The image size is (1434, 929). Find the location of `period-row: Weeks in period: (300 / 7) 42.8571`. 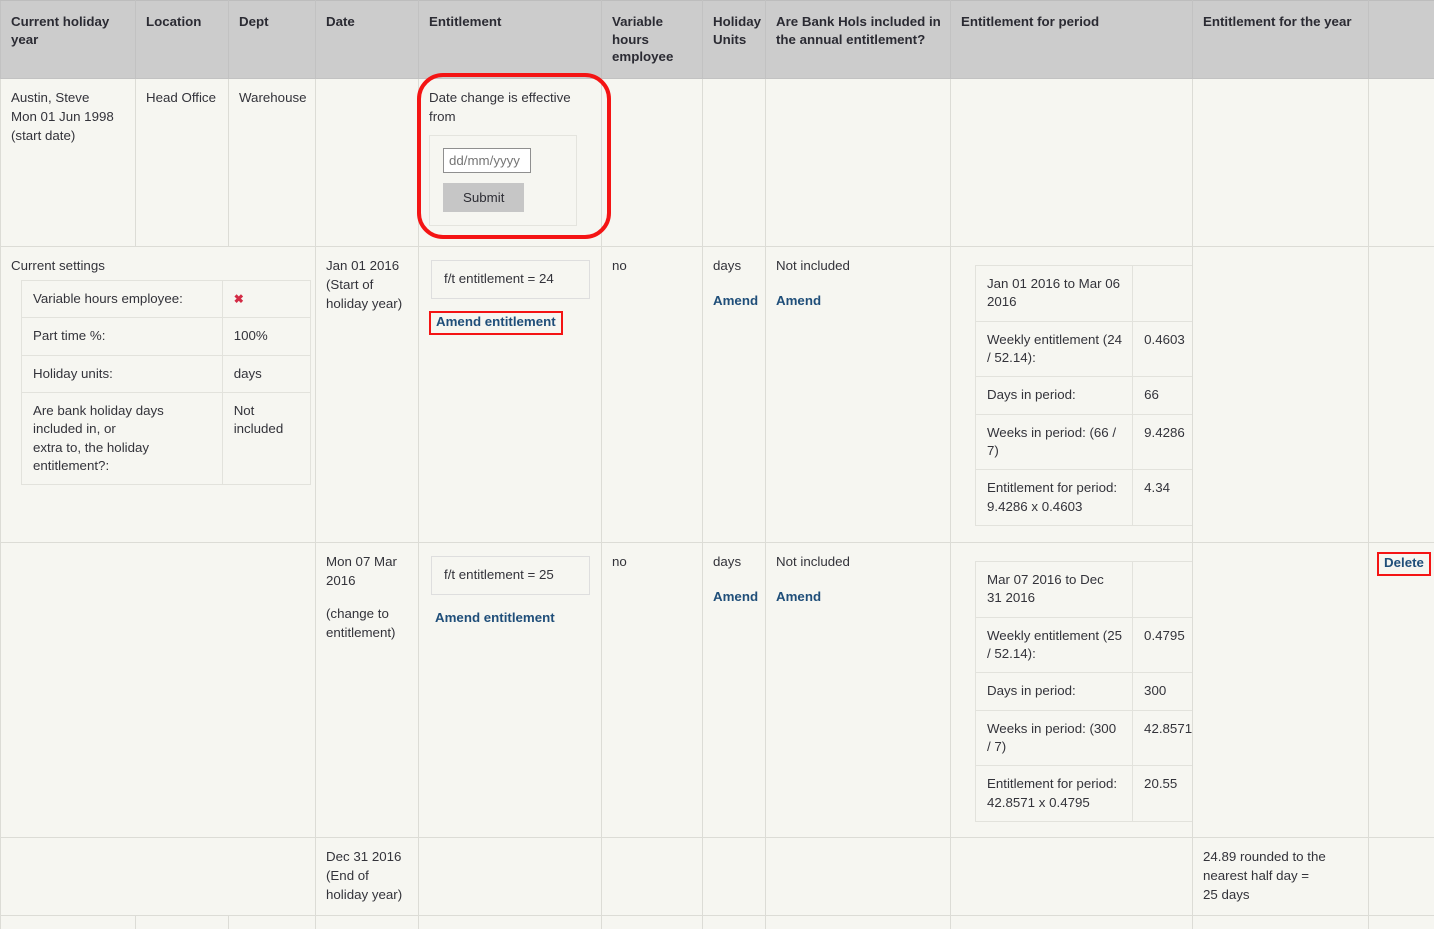

period-row: Weeks in period: (300 / 7) 42.8571 is located at coordinates (1090, 738).